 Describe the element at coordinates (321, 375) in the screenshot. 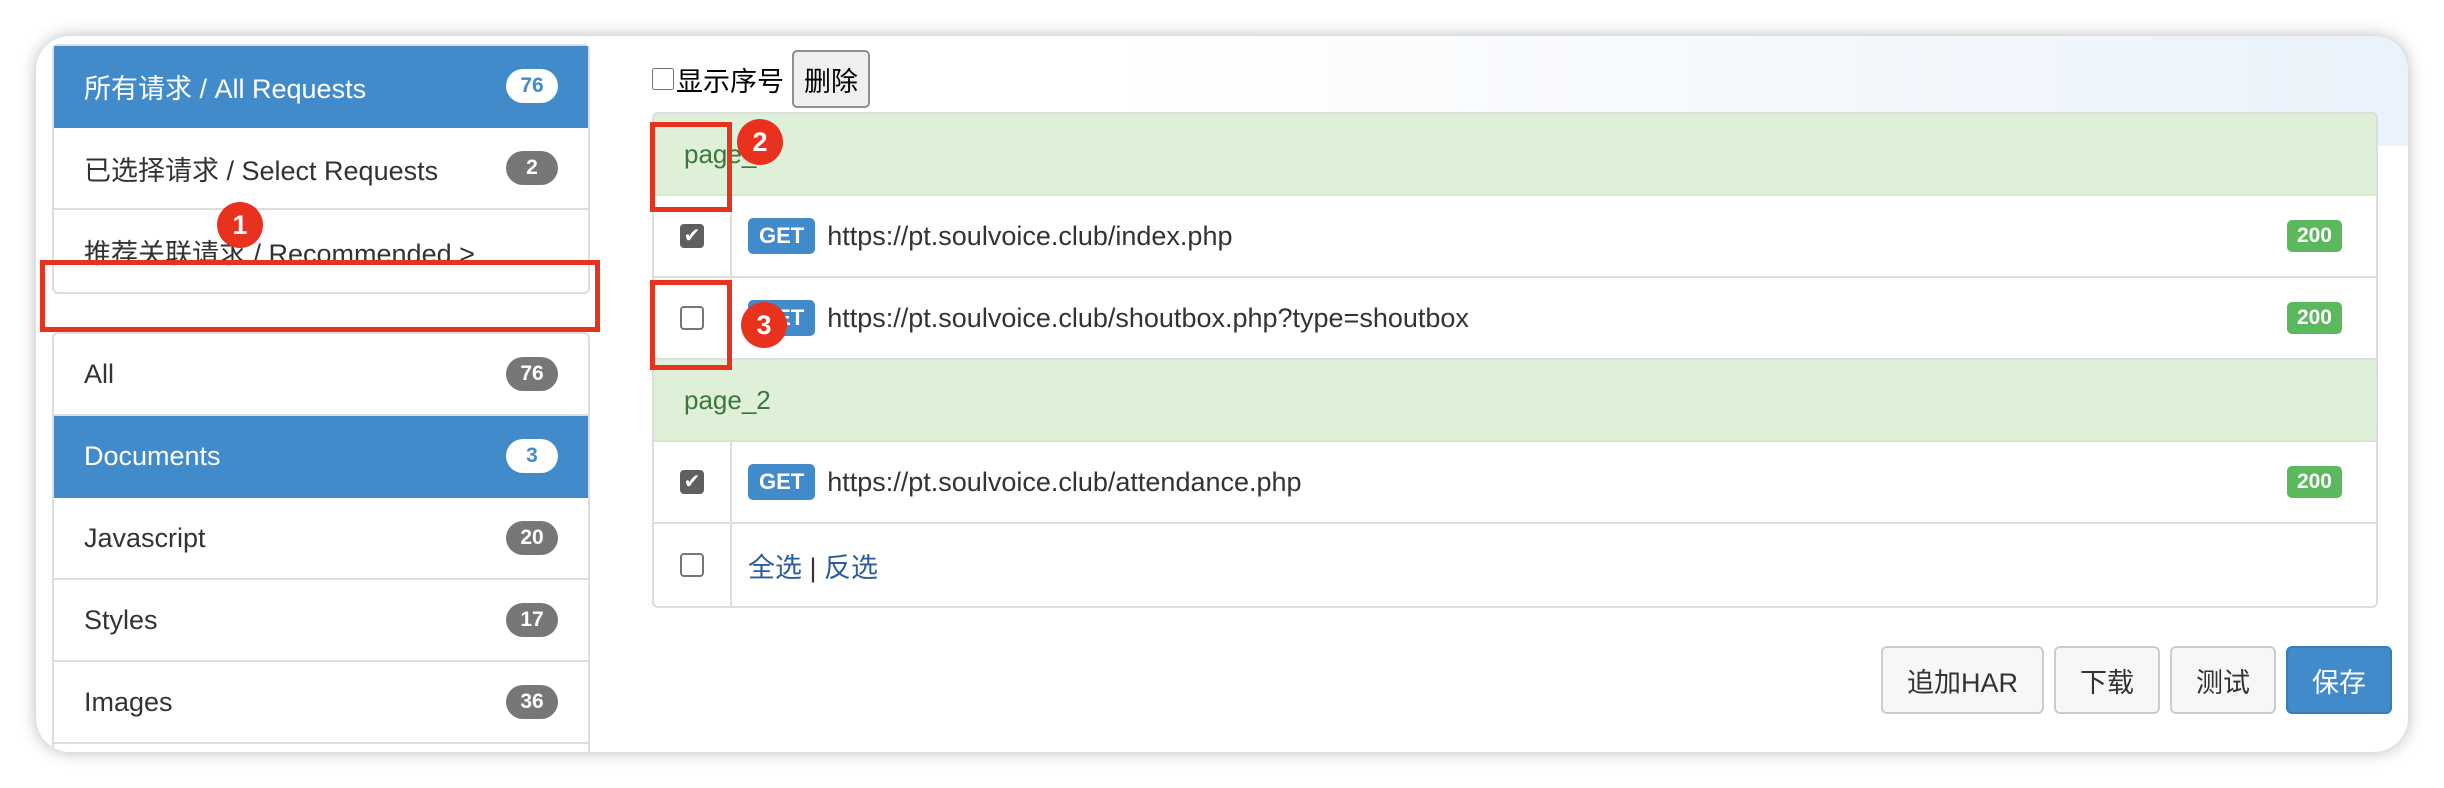

I see `type-filter-all: All 76` at that location.